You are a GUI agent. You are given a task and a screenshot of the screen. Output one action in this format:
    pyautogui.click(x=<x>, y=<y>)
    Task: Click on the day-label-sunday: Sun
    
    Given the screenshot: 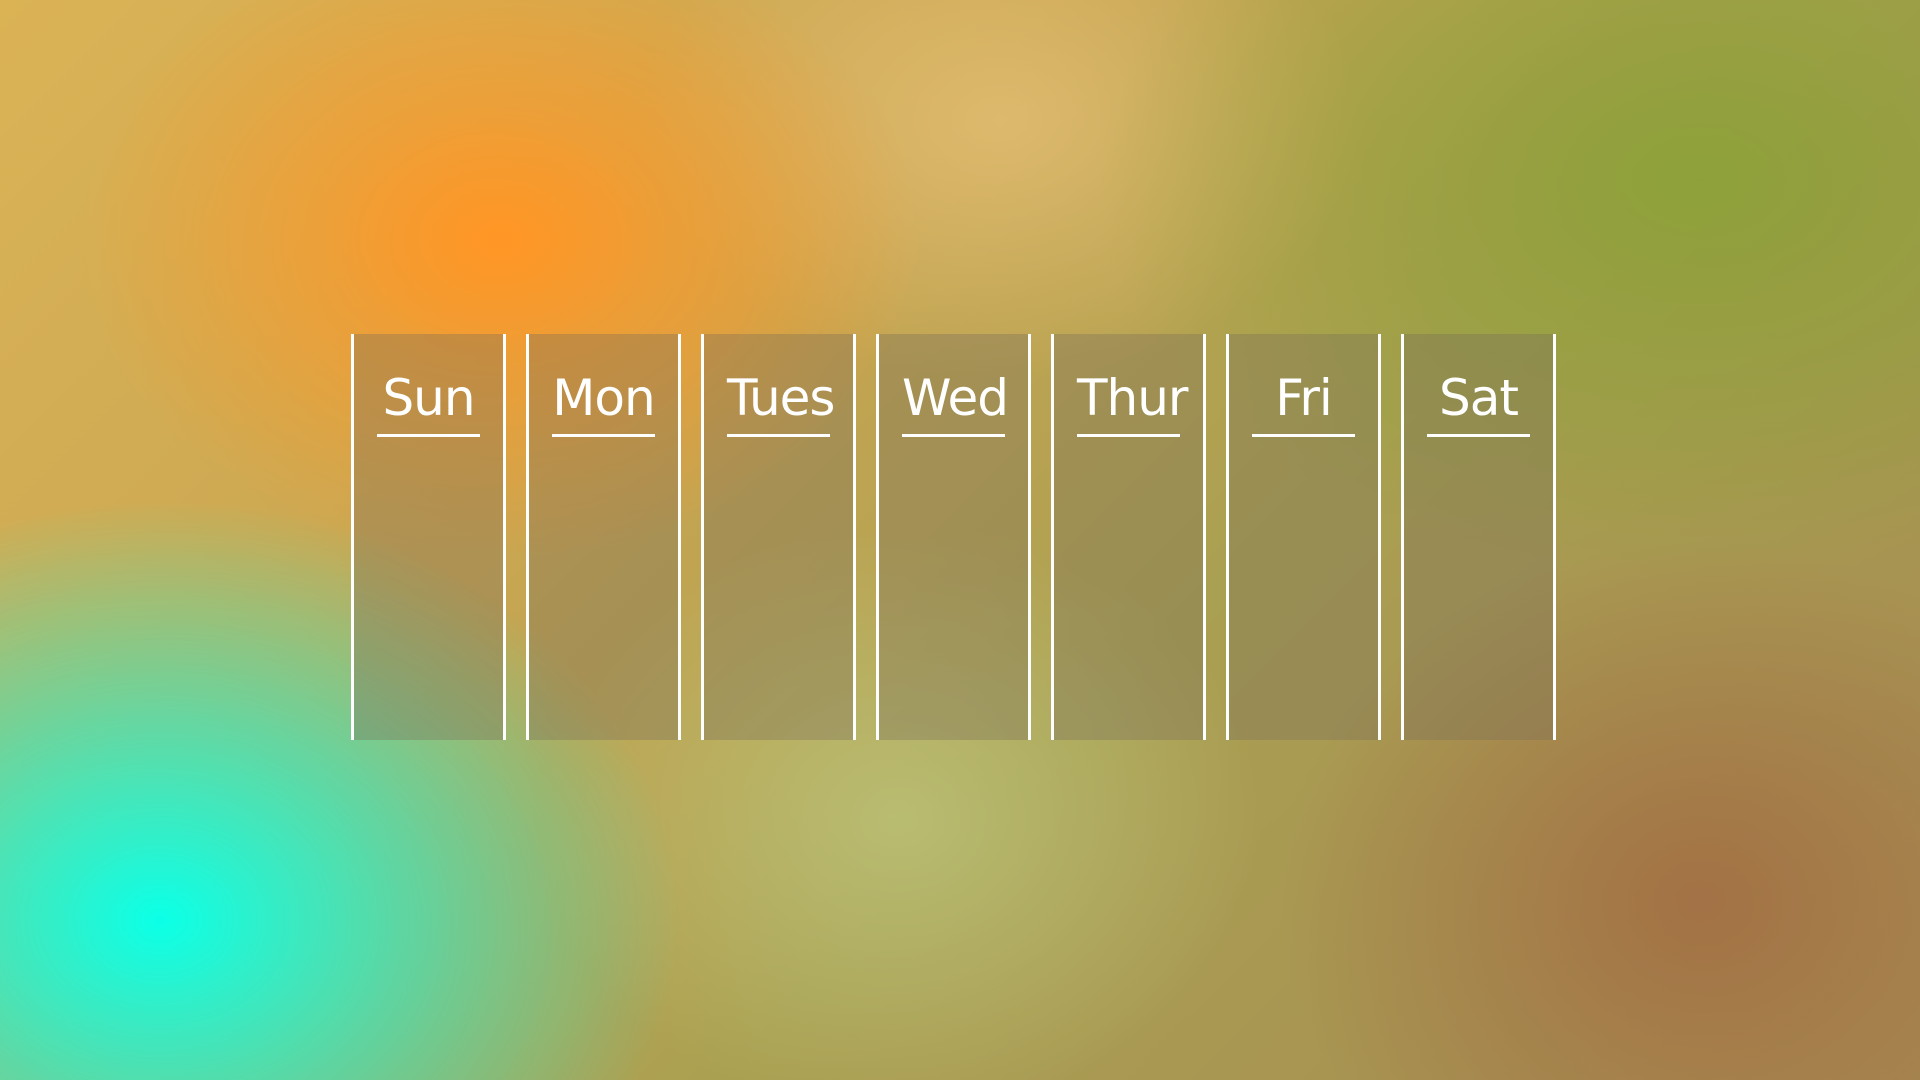 What is the action you would take?
    pyautogui.click(x=428, y=402)
    